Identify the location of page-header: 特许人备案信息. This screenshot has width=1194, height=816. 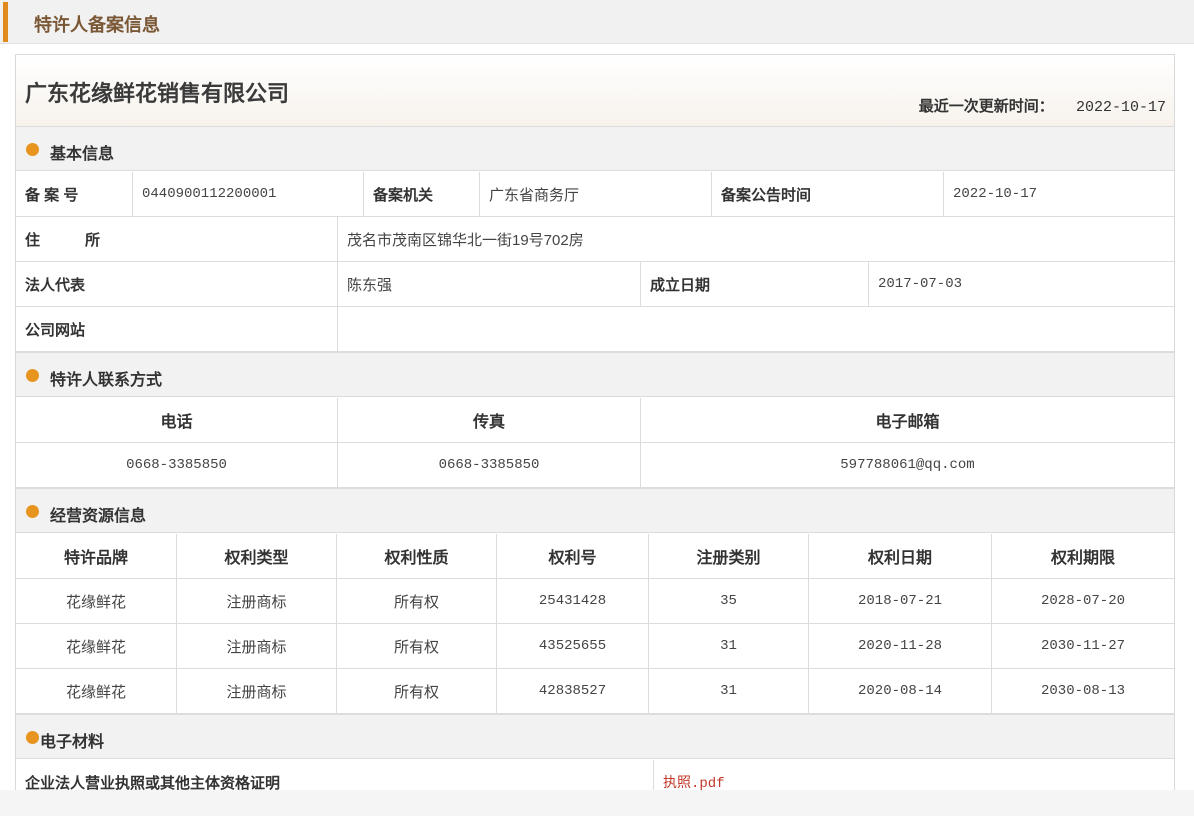
(597, 22).